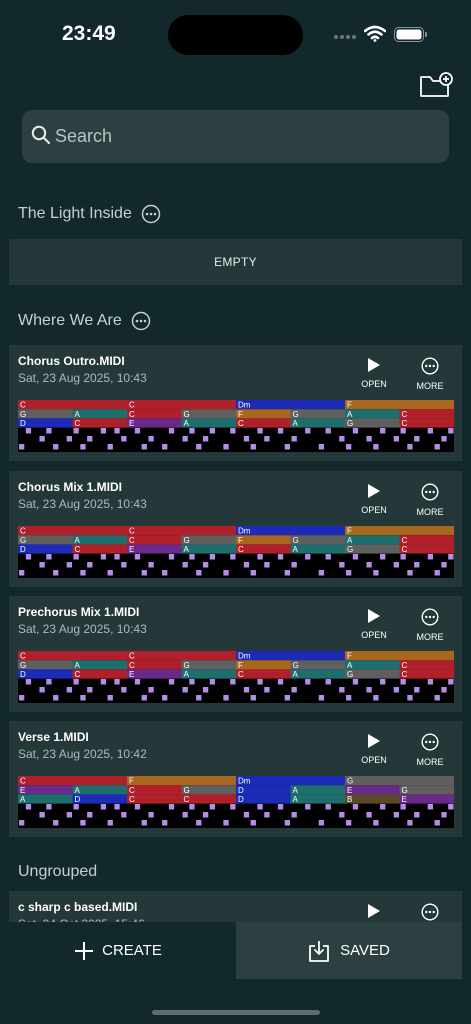 Image resolution: width=471 pixels, height=1024 pixels. I want to click on note-label: F, so click(240, 540).